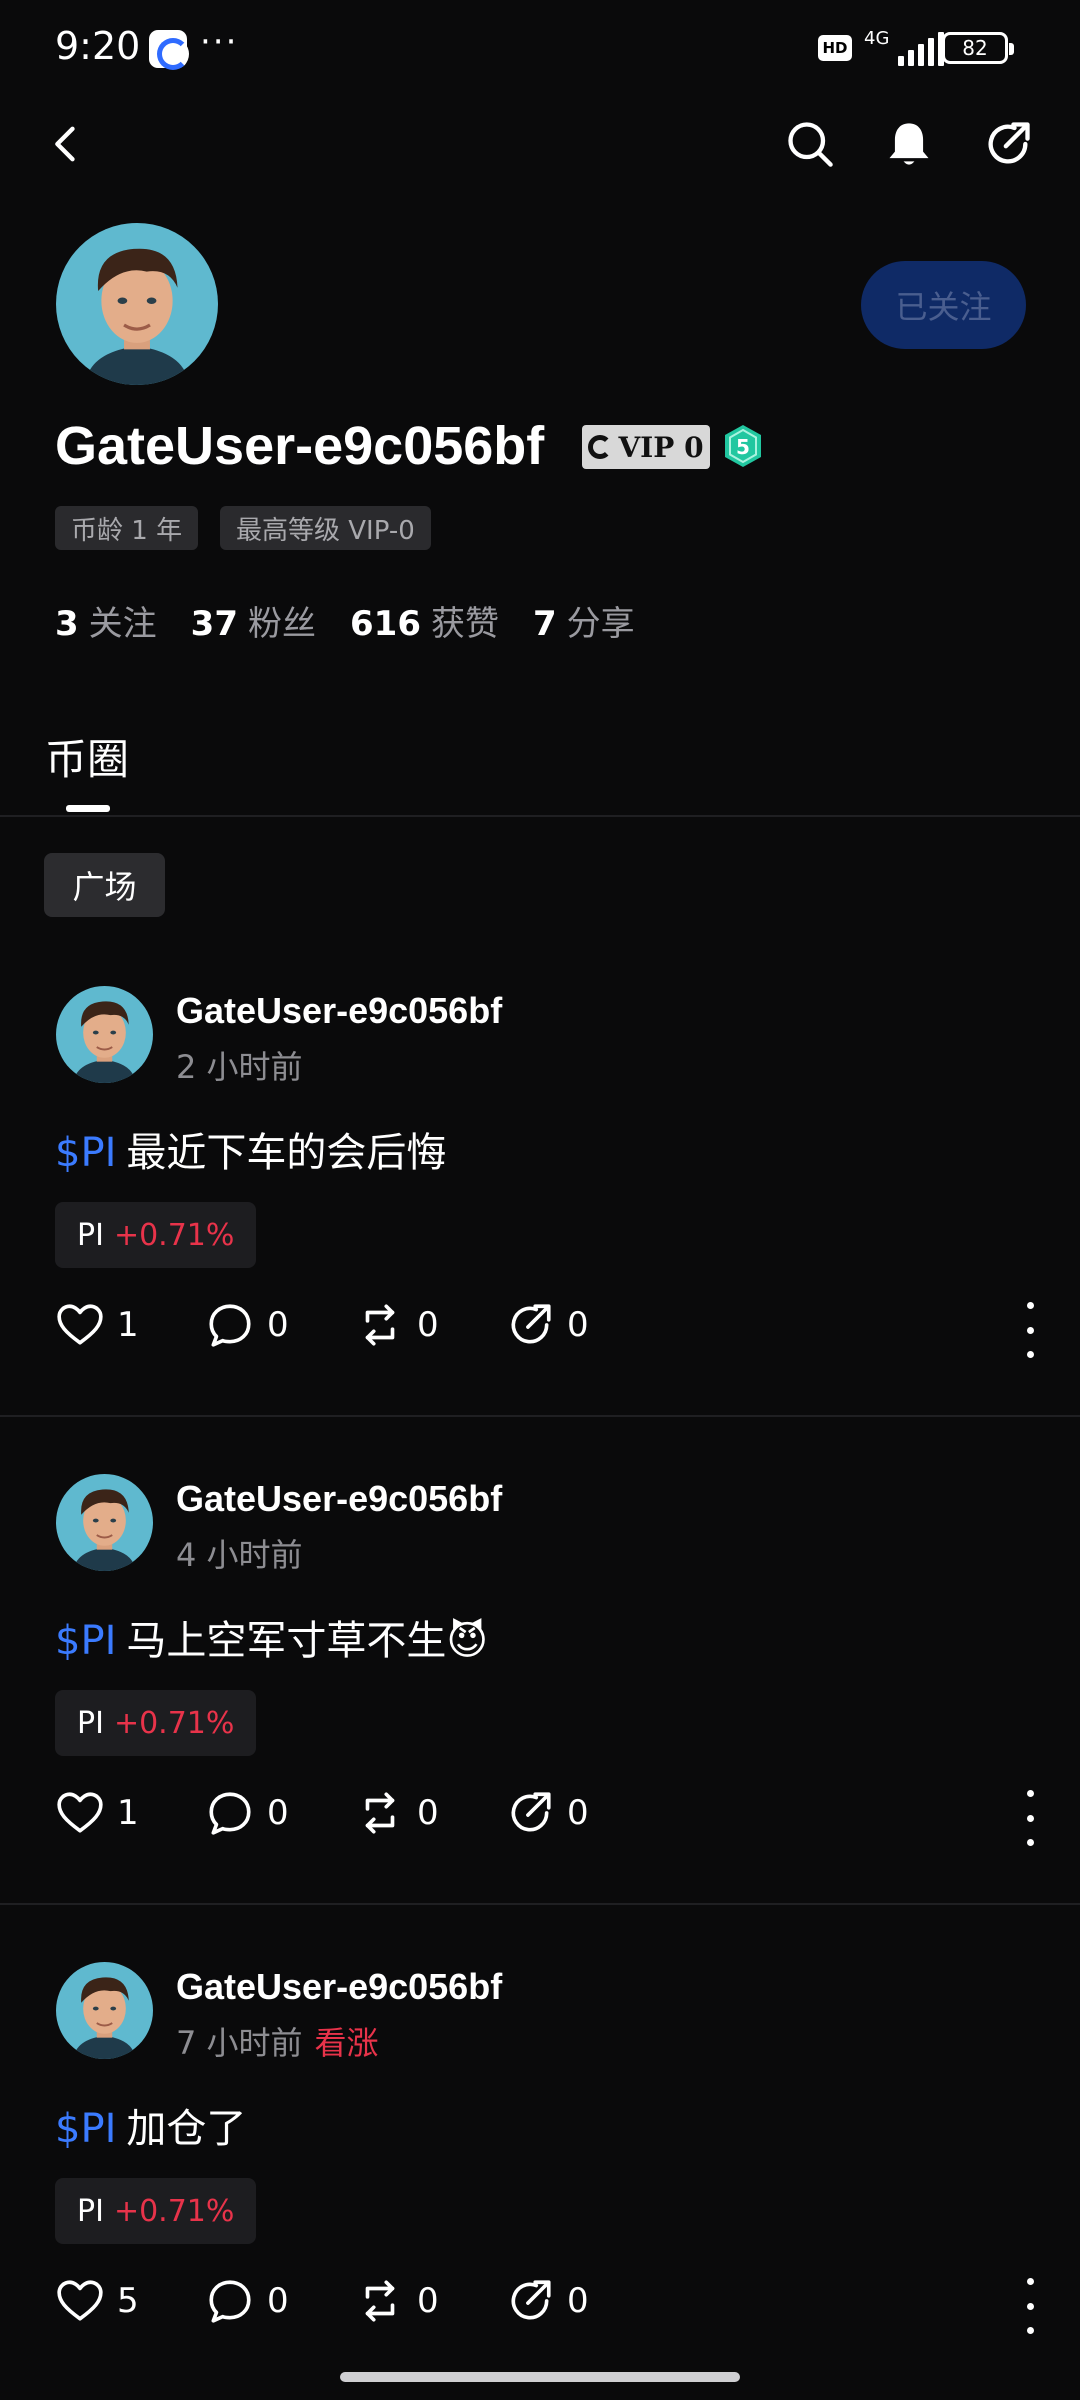 The height and width of the screenshot is (2400, 1080). I want to click on tab-active-indicator, so click(88, 808).